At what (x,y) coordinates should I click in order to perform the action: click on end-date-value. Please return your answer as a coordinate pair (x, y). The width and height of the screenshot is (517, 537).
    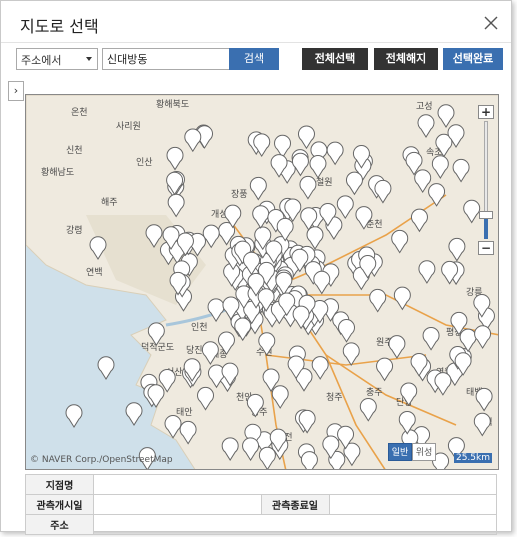
    Looking at the image, I should click on (412, 504).